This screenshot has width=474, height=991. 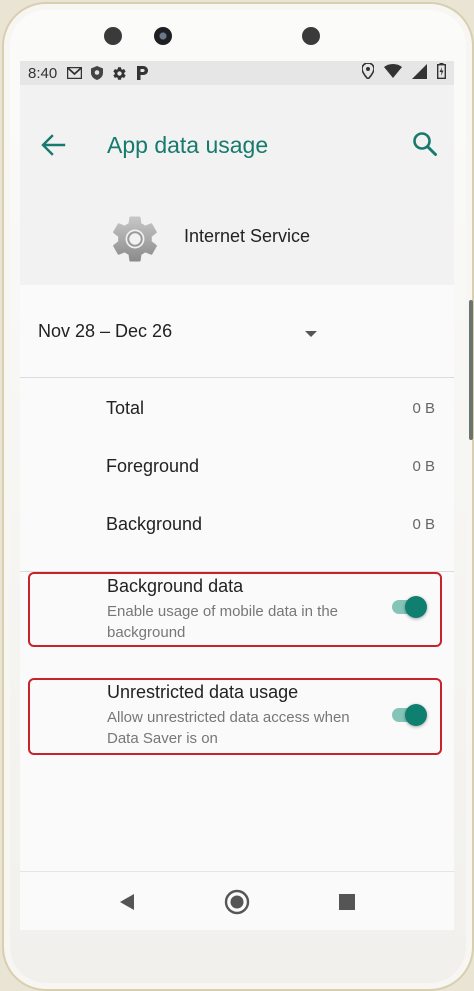 What do you see at coordinates (237, 525) in the screenshot?
I see `usage-row-background: Background 0 B` at bounding box center [237, 525].